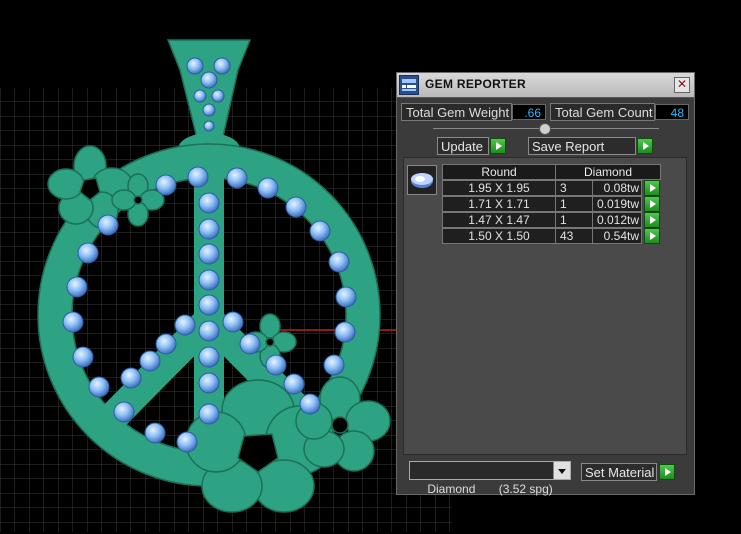 The width and height of the screenshot is (741, 534). Describe the element at coordinates (490, 478) in the screenshot. I see `material-dropdown: Diamond (3.52 spg)` at that location.